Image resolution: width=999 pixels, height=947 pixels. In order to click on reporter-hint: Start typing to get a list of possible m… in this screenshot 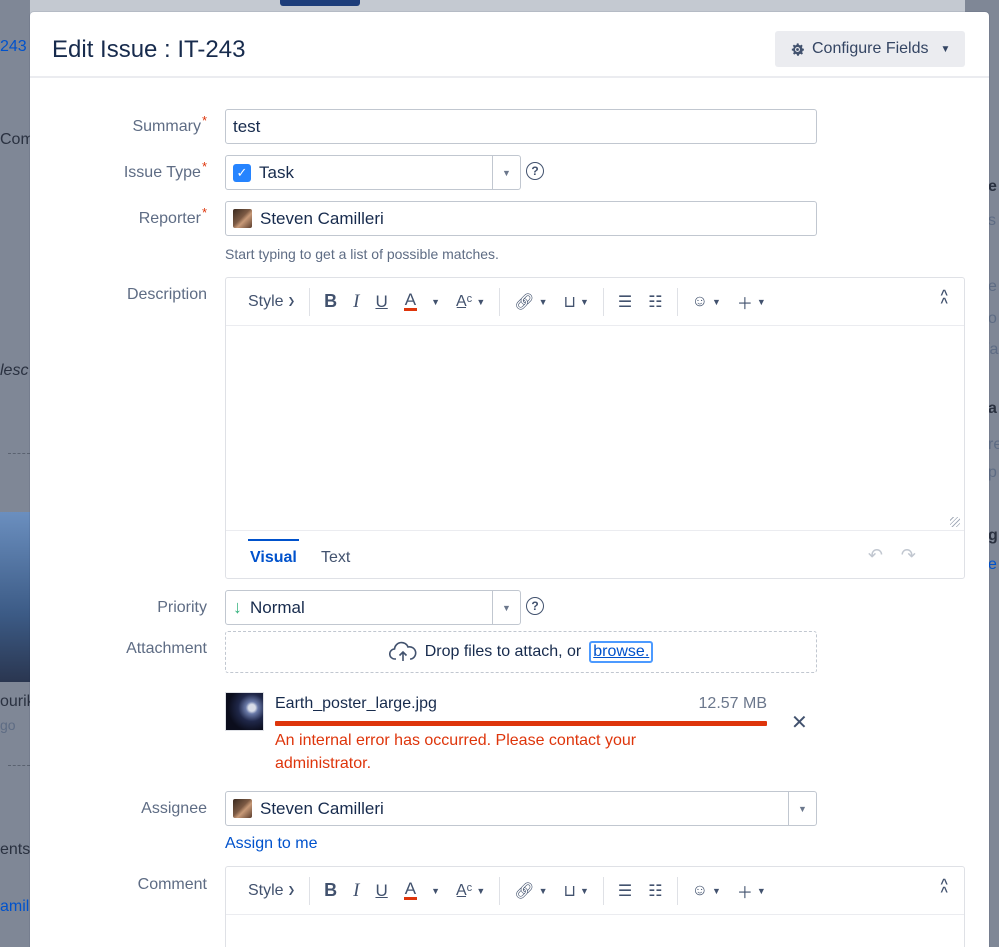, I will do `click(362, 254)`.